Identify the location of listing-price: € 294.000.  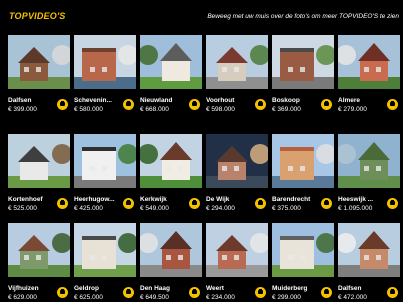
(220, 208).